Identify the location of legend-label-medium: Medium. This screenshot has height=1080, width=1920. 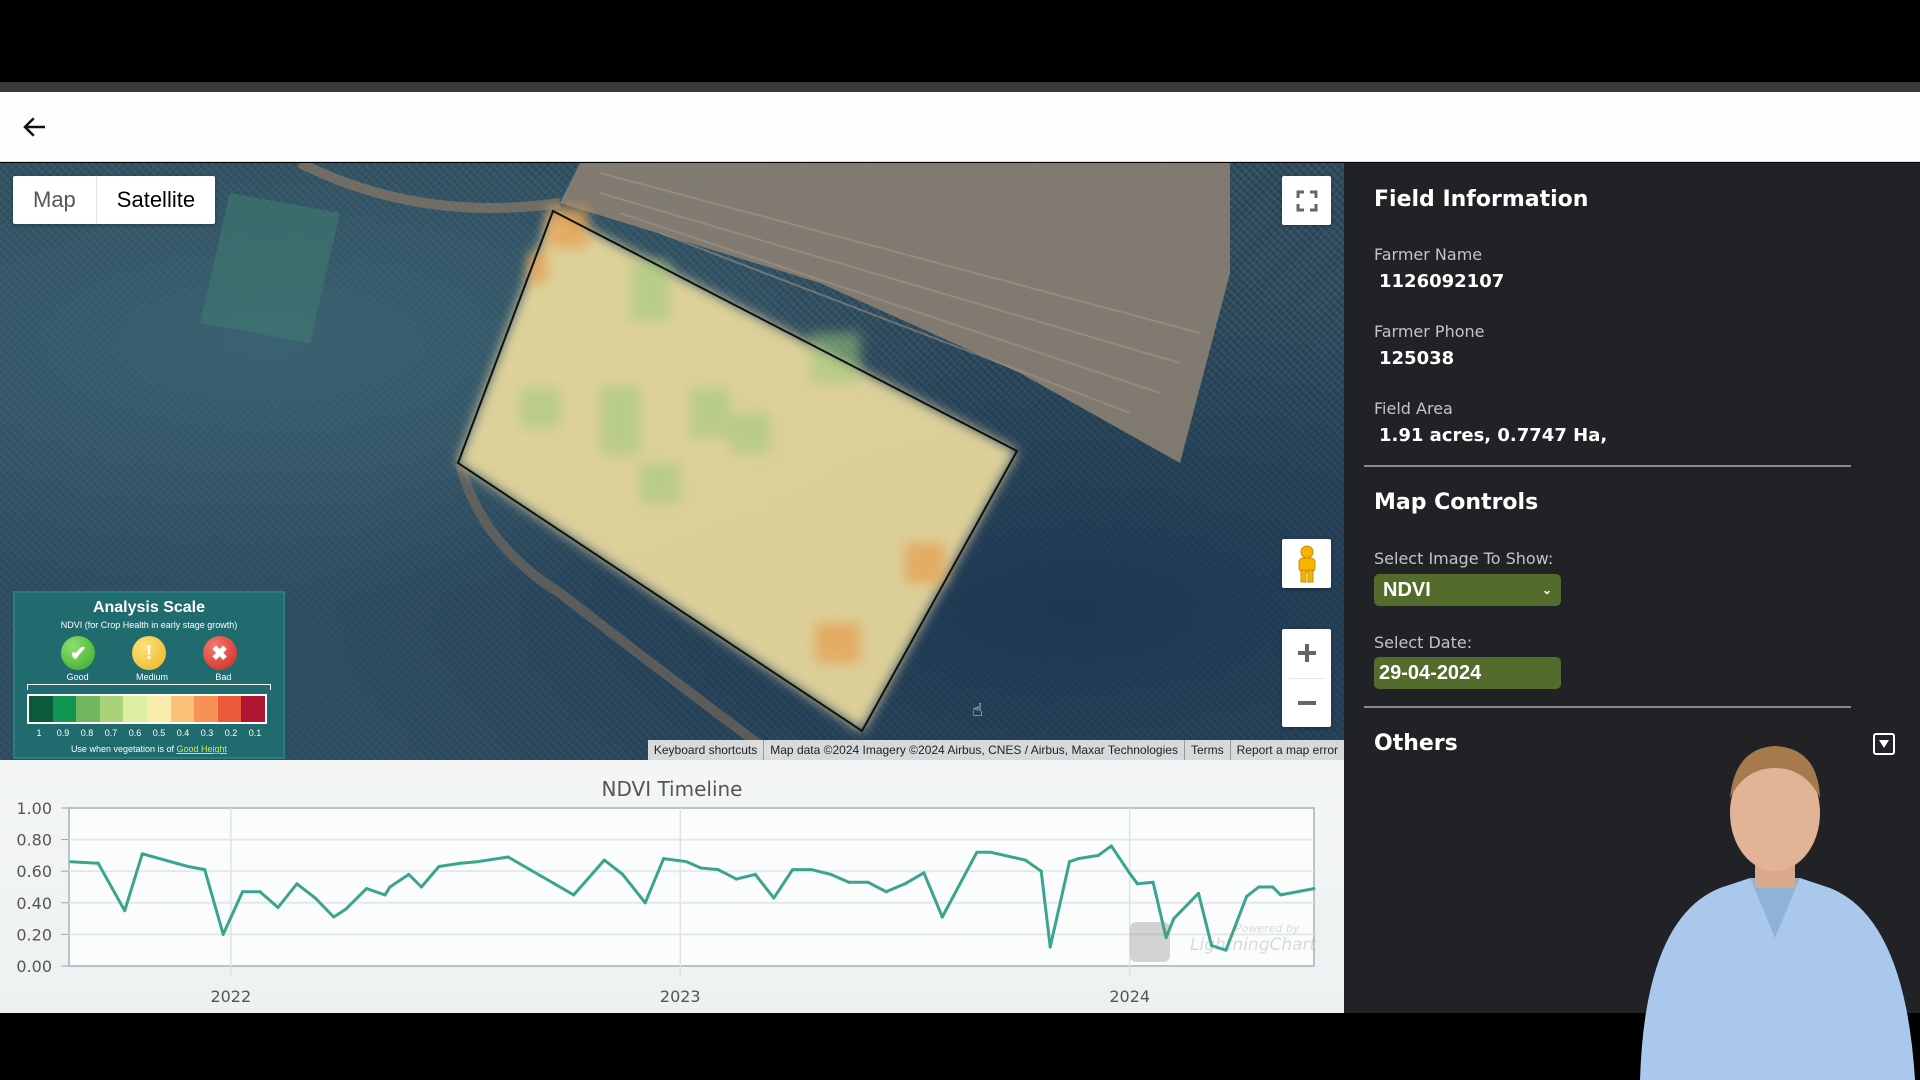
(152, 677).